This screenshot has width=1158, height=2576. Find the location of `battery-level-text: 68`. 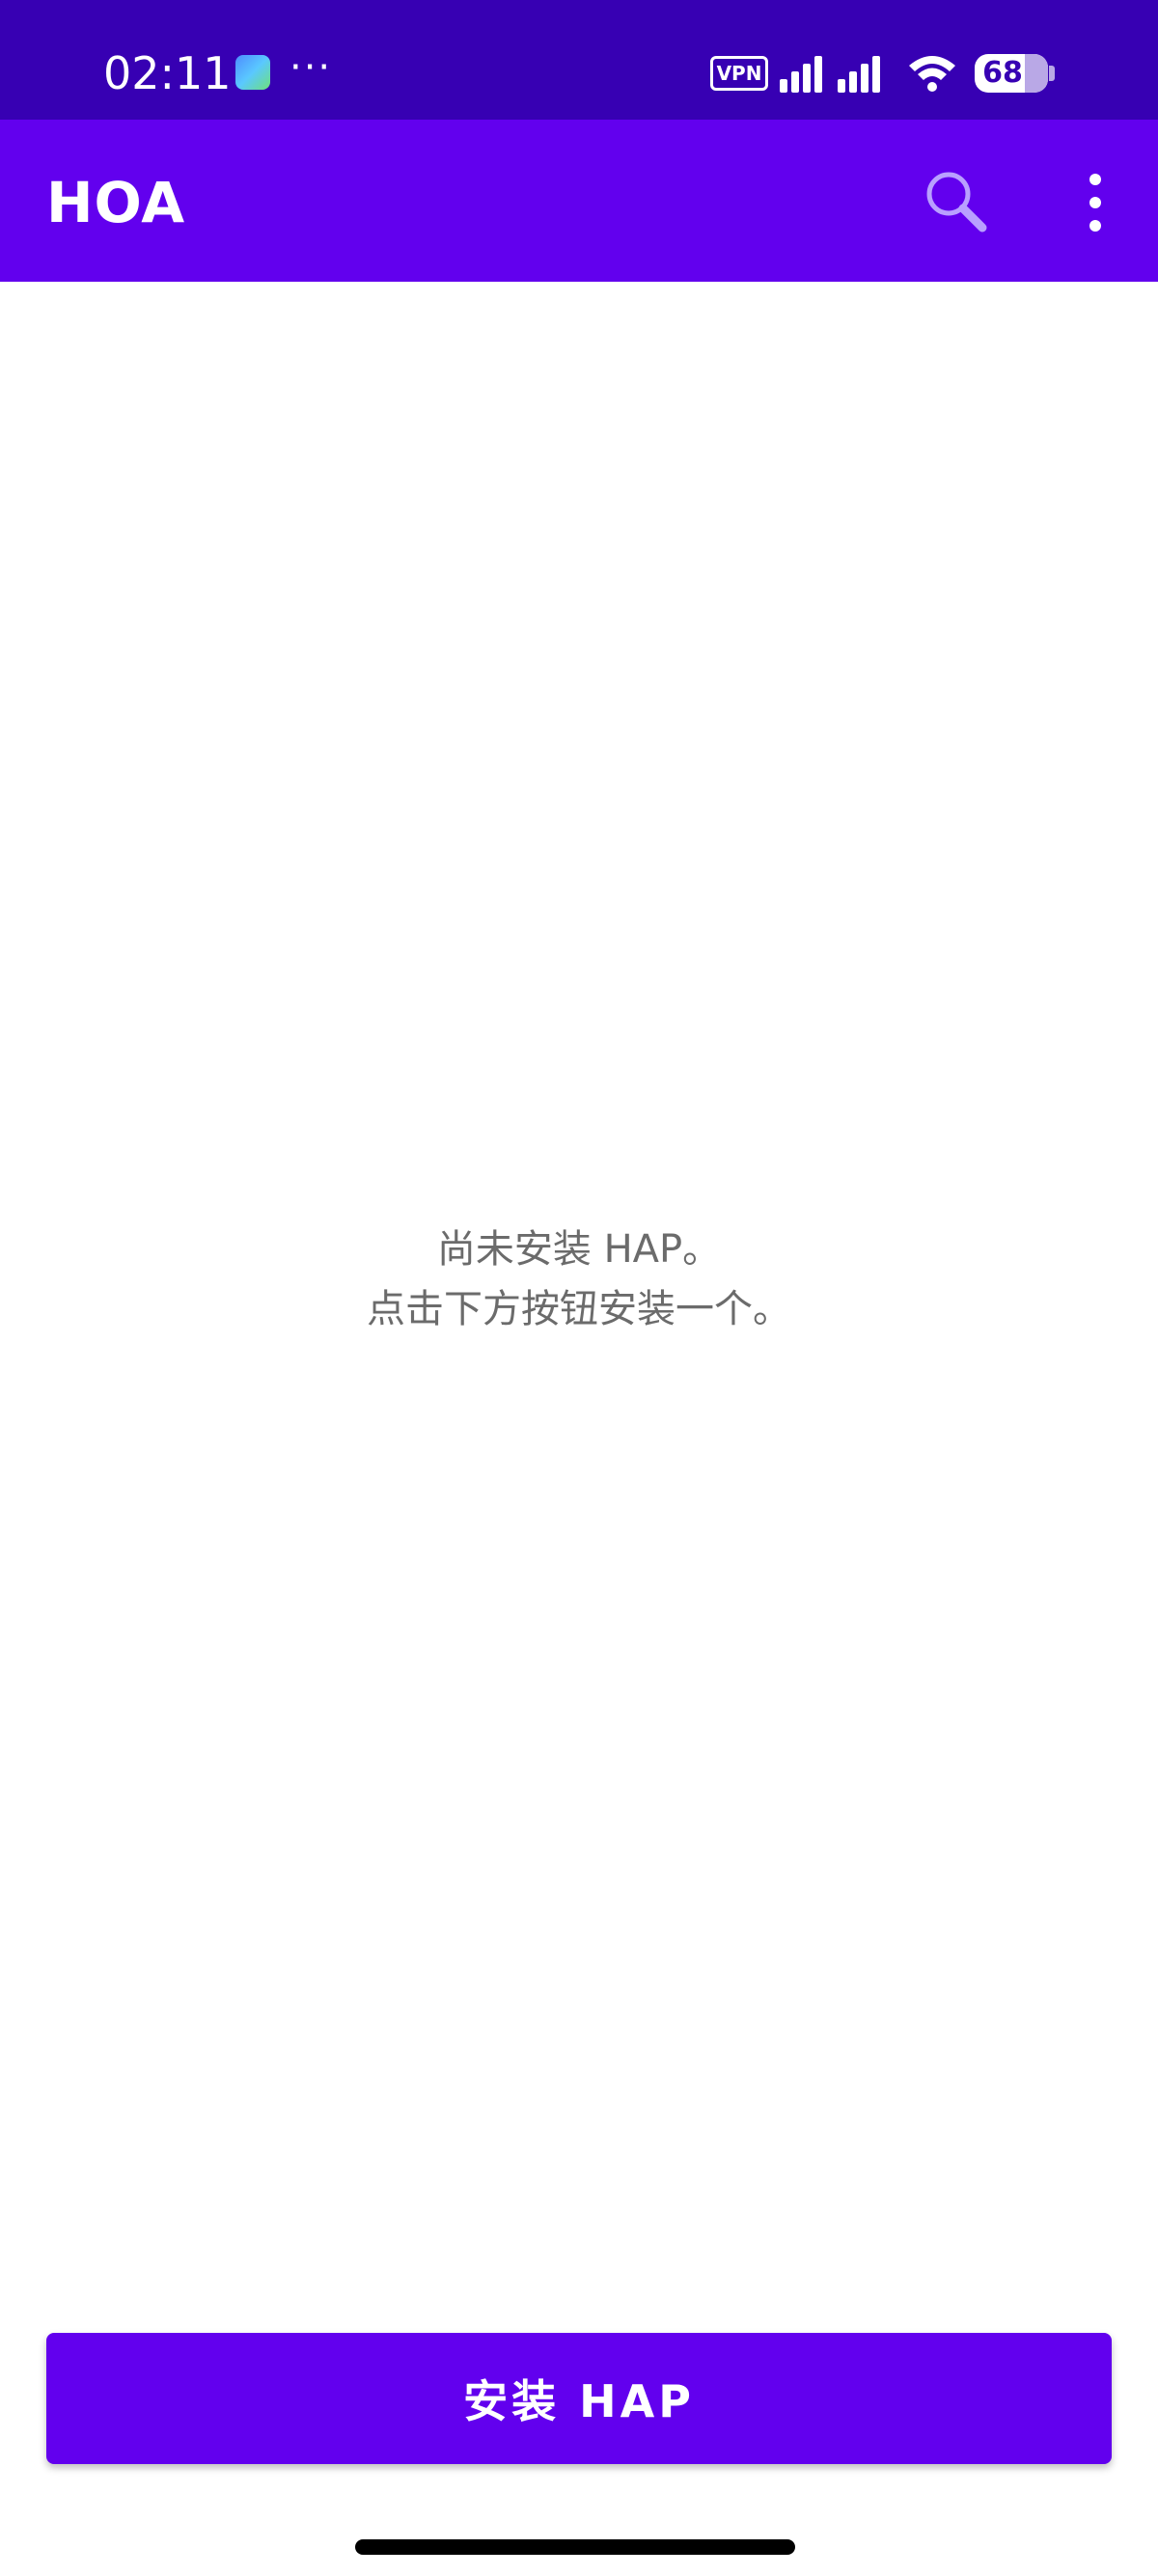

battery-level-text: 68 is located at coordinates (1002, 73).